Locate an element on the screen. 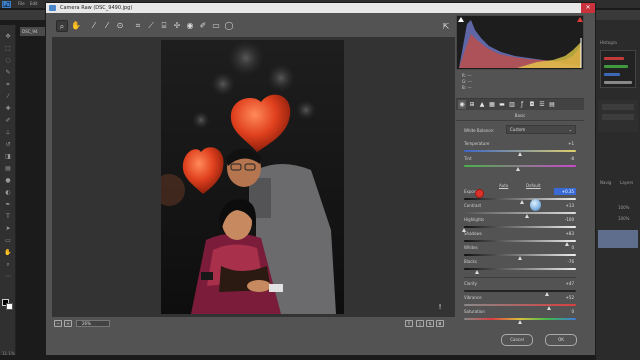 The width and height of the screenshot is (640, 360). vibrance-slider-track is located at coordinates (520, 305).